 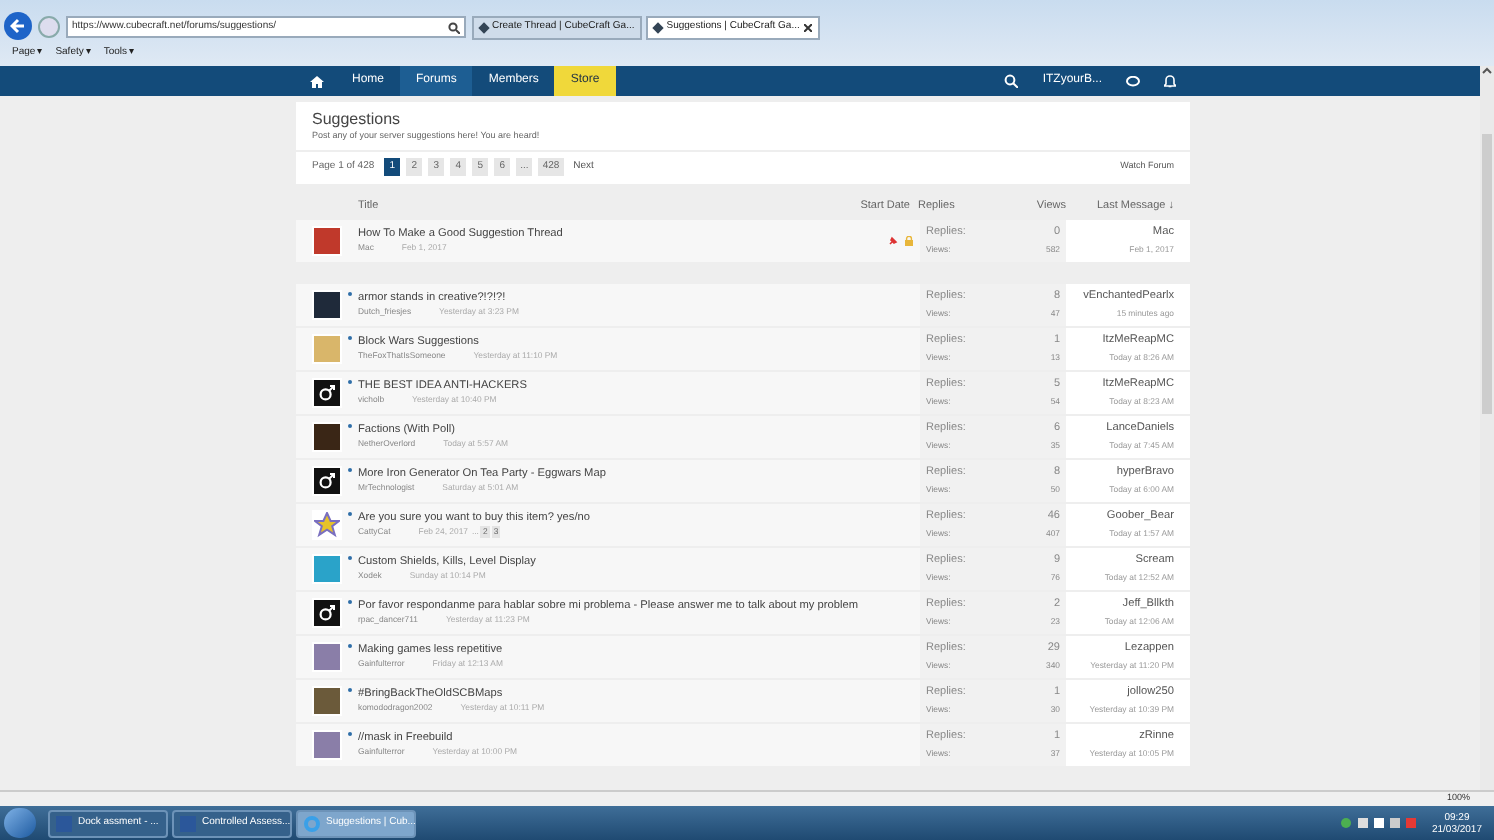 I want to click on star-avatar, so click(x=327, y=524).